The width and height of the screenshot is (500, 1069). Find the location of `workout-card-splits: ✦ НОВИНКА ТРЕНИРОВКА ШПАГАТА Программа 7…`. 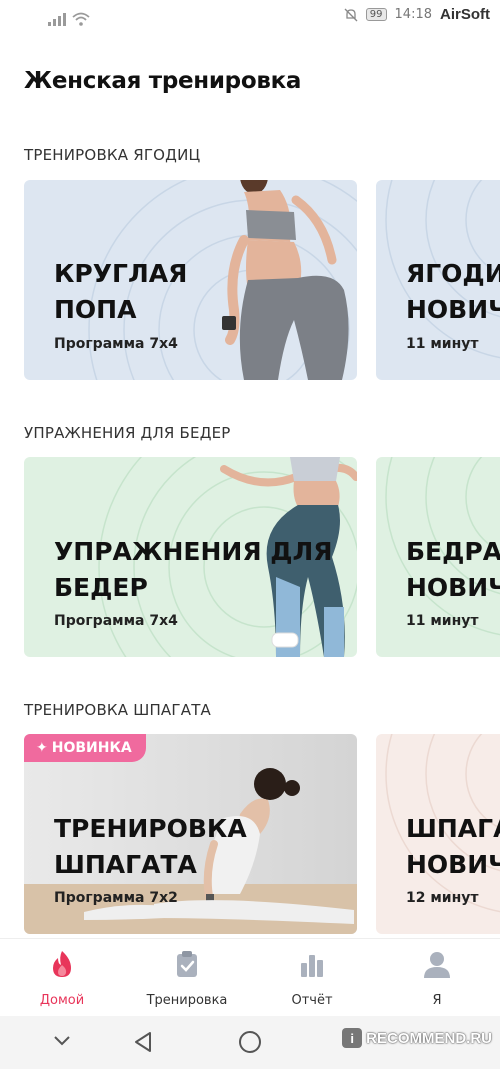

workout-card-splits: ✦ НОВИНКА ТРЕНИРОВКА ШПАГАТА Программа 7… is located at coordinates (190, 834).